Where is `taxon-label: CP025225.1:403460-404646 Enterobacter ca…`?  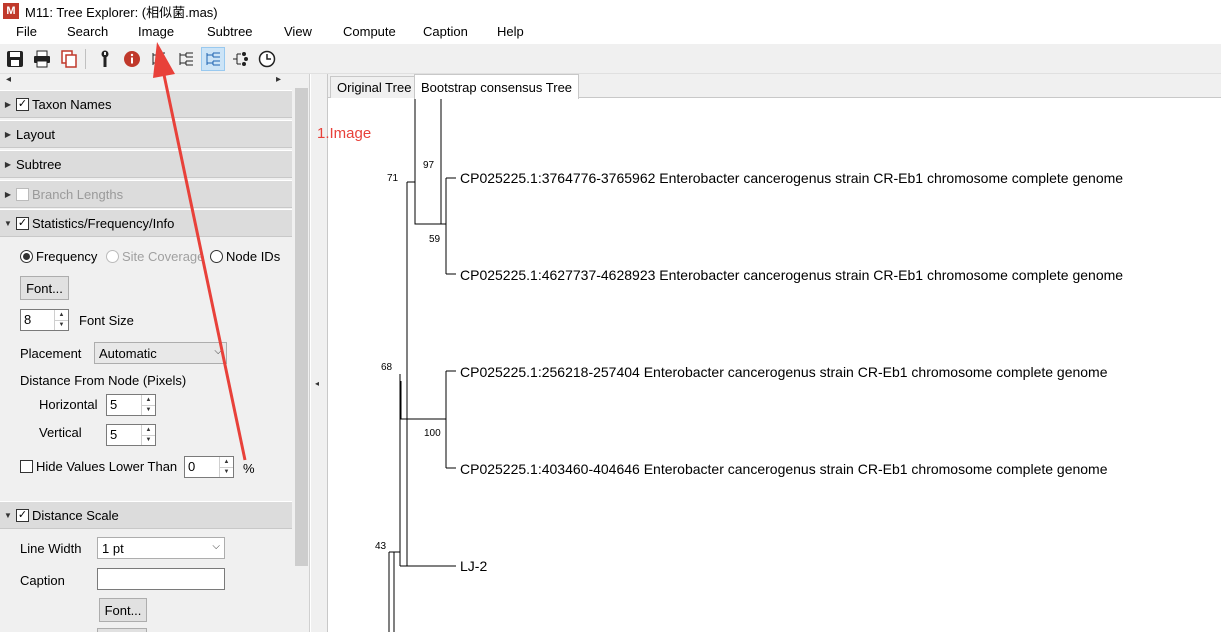
taxon-label: CP025225.1:403460-404646 Enterobacter ca… is located at coordinates (784, 469).